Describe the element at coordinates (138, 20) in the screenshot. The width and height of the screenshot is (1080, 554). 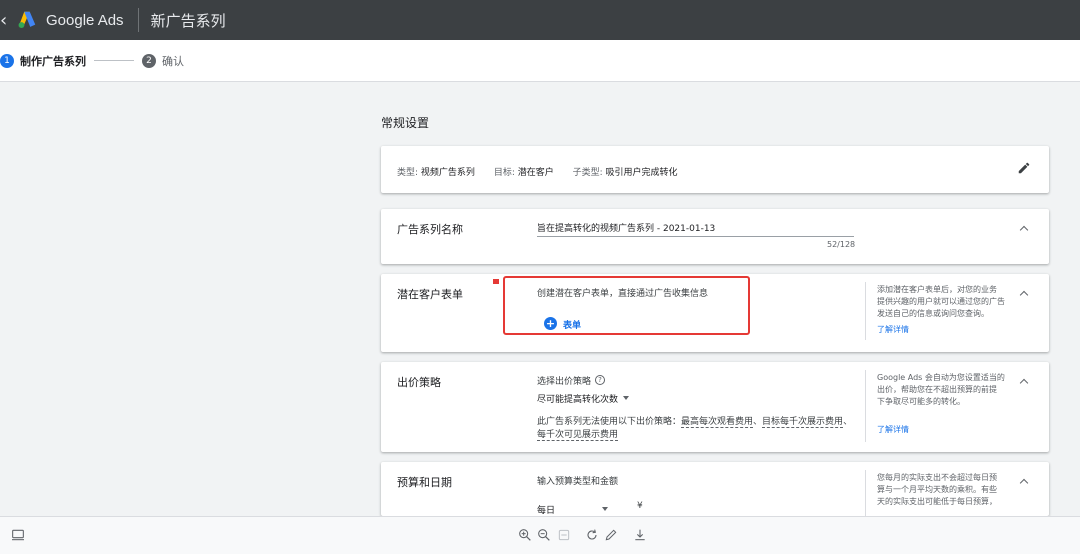
I see `appbar-divider` at that location.